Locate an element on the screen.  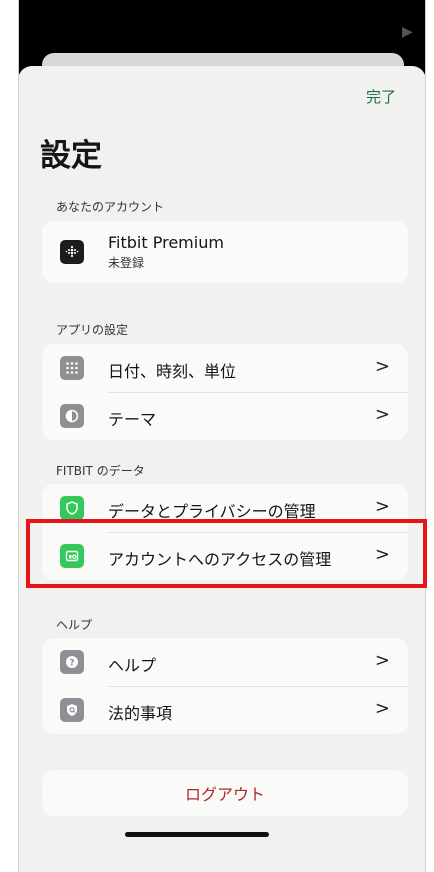
grid-icon is located at coordinates (72, 368).